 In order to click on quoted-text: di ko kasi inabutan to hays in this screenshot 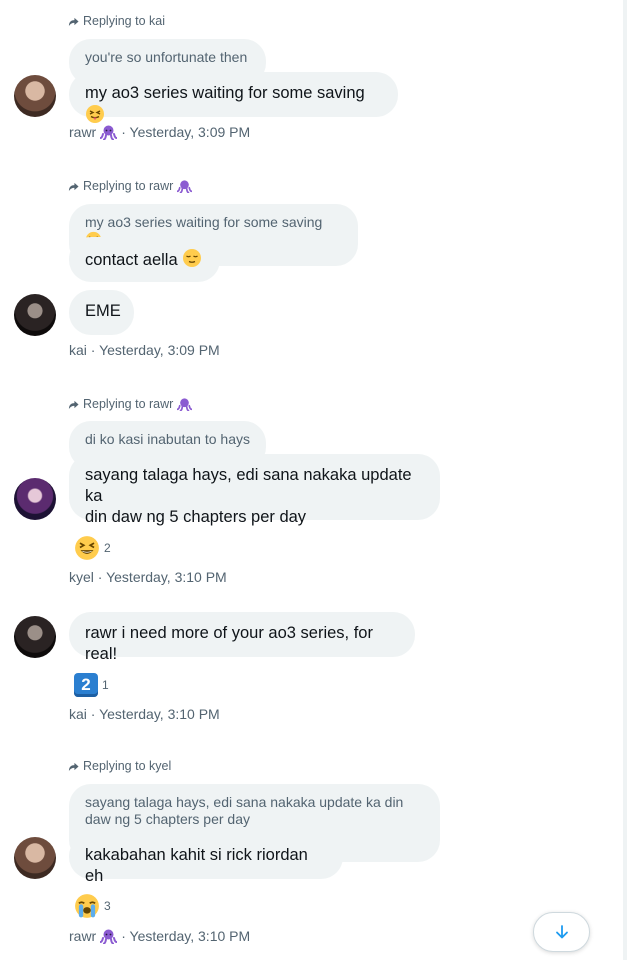, I will do `click(167, 439)`.